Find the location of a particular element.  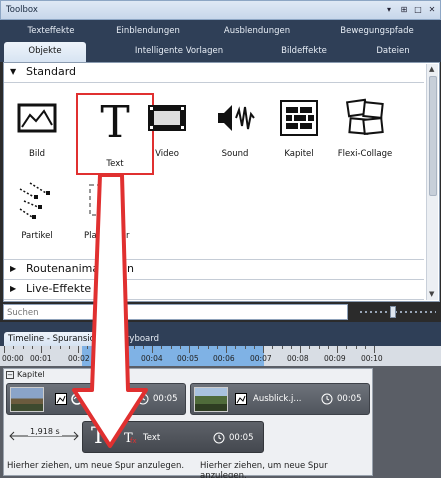

ruler-label: 00:02 is located at coordinates (79, 358).